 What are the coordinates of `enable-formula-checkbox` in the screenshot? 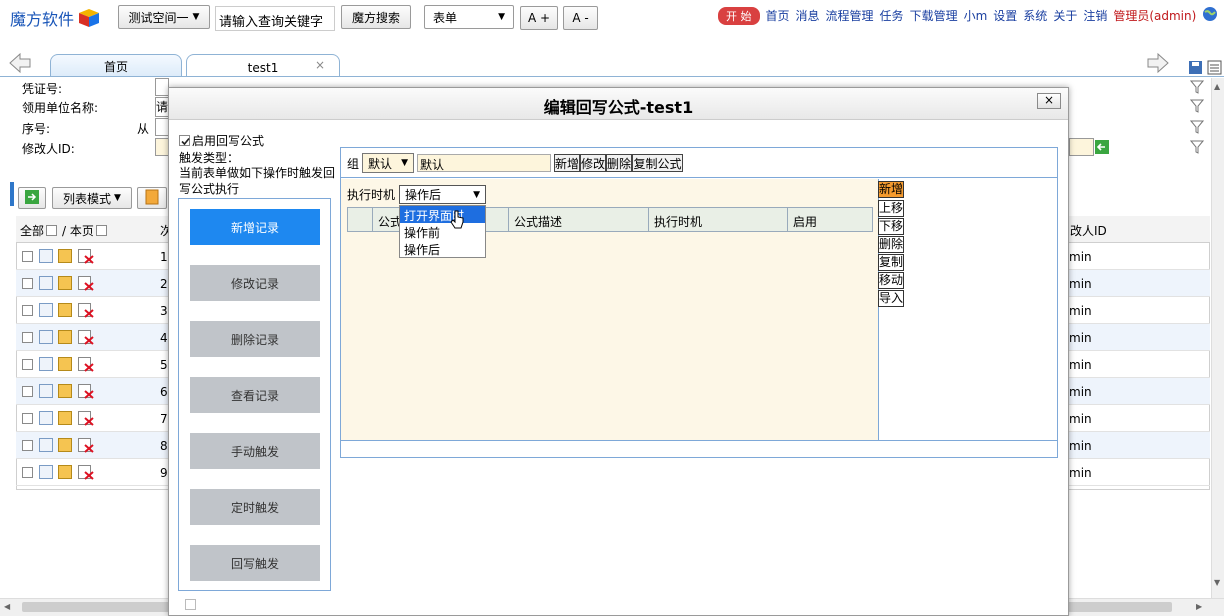 It's located at (184, 140).